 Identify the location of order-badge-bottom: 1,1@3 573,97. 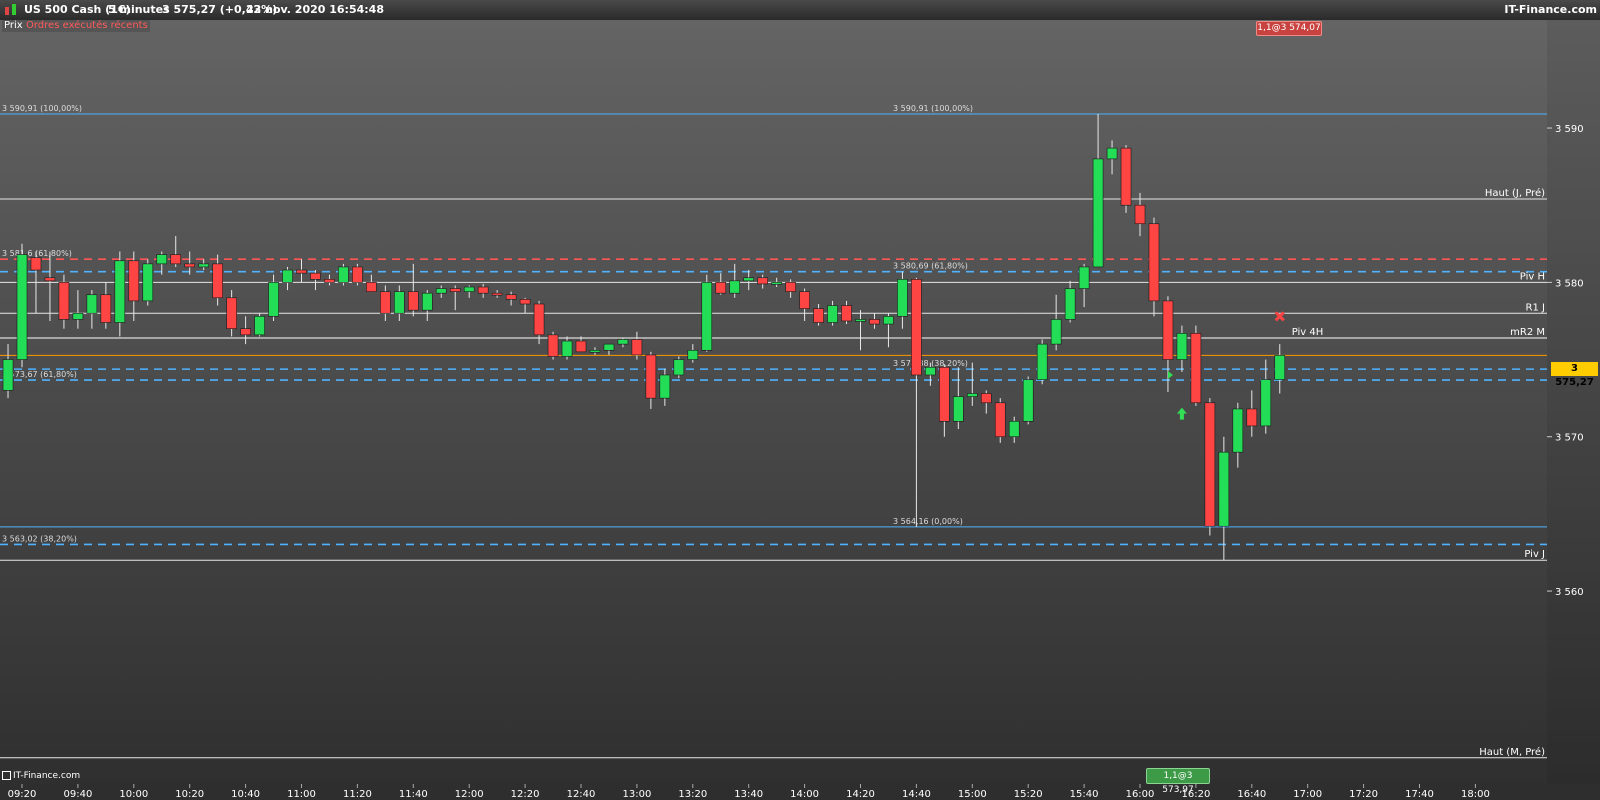
(1178, 781).